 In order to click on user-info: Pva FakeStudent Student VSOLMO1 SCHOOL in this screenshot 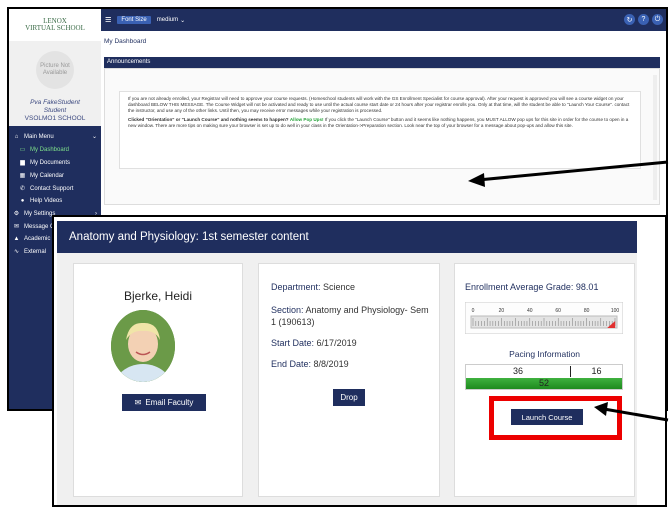, I will do `click(55, 112)`.